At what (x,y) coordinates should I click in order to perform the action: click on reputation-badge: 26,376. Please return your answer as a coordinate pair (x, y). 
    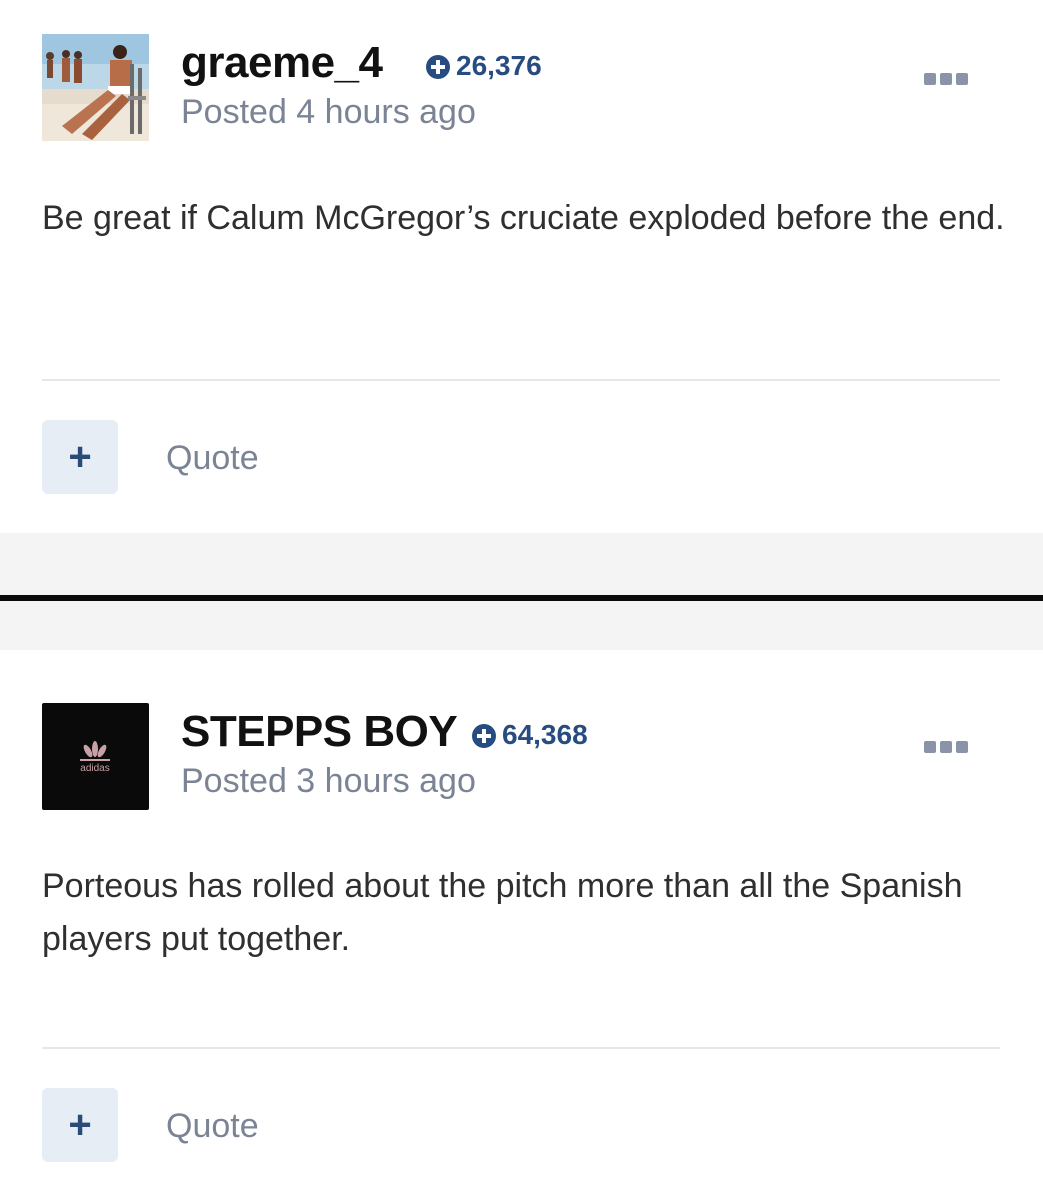
    Looking at the image, I should click on (484, 66).